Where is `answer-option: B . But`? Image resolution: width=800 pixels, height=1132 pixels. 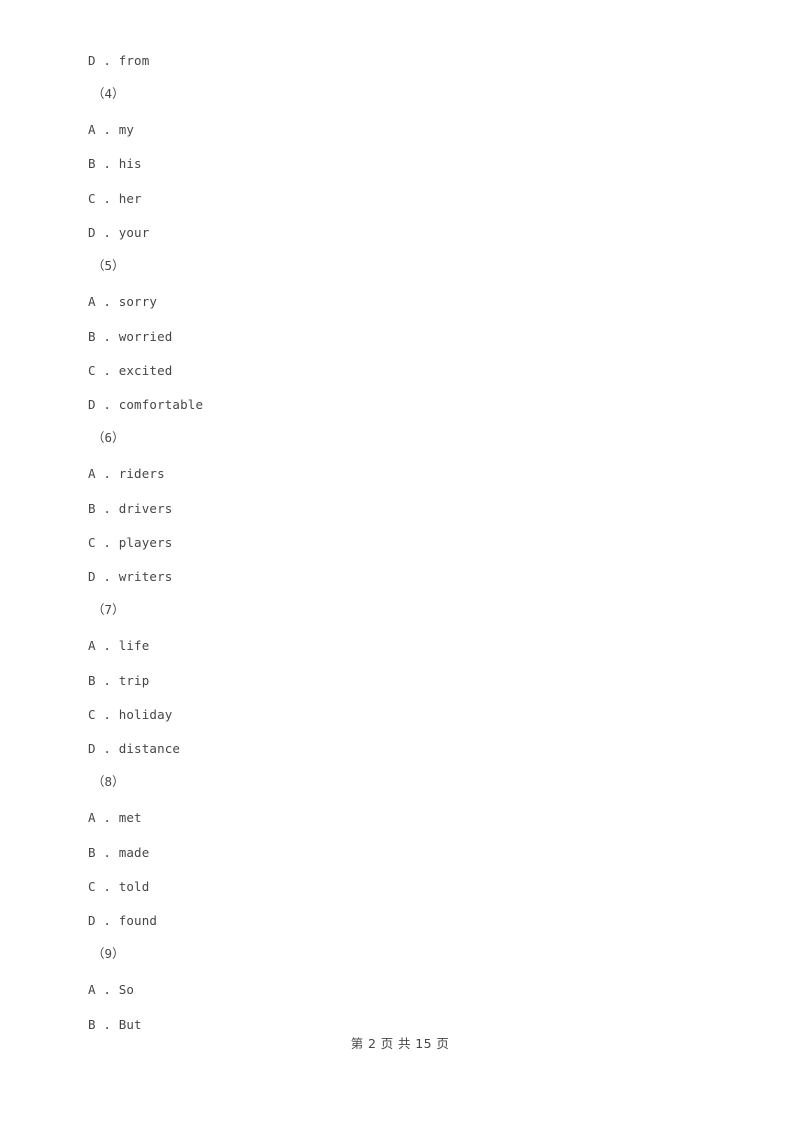
answer-option: B . But is located at coordinates (115, 1024).